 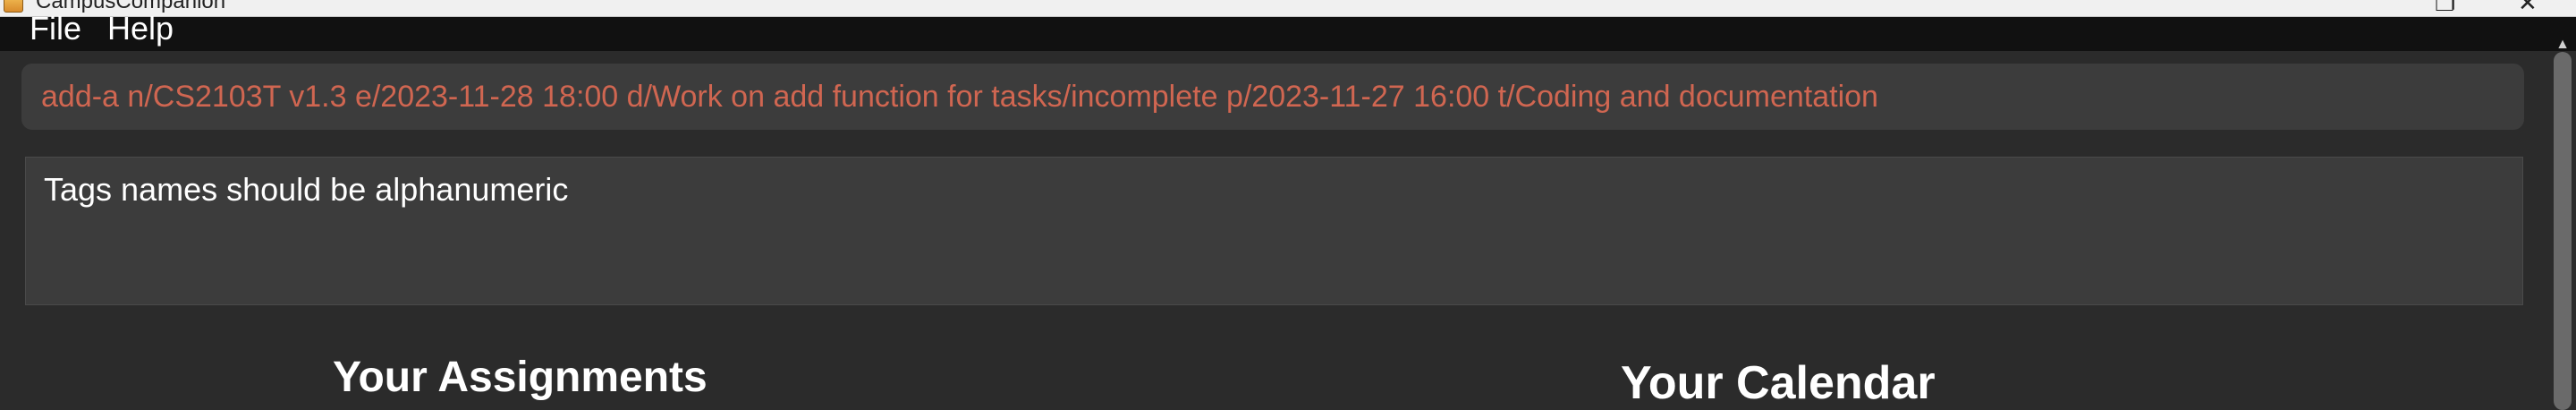 What do you see at coordinates (306, 190) in the screenshot?
I see `result-message: Tags names should be alphanumeric` at bounding box center [306, 190].